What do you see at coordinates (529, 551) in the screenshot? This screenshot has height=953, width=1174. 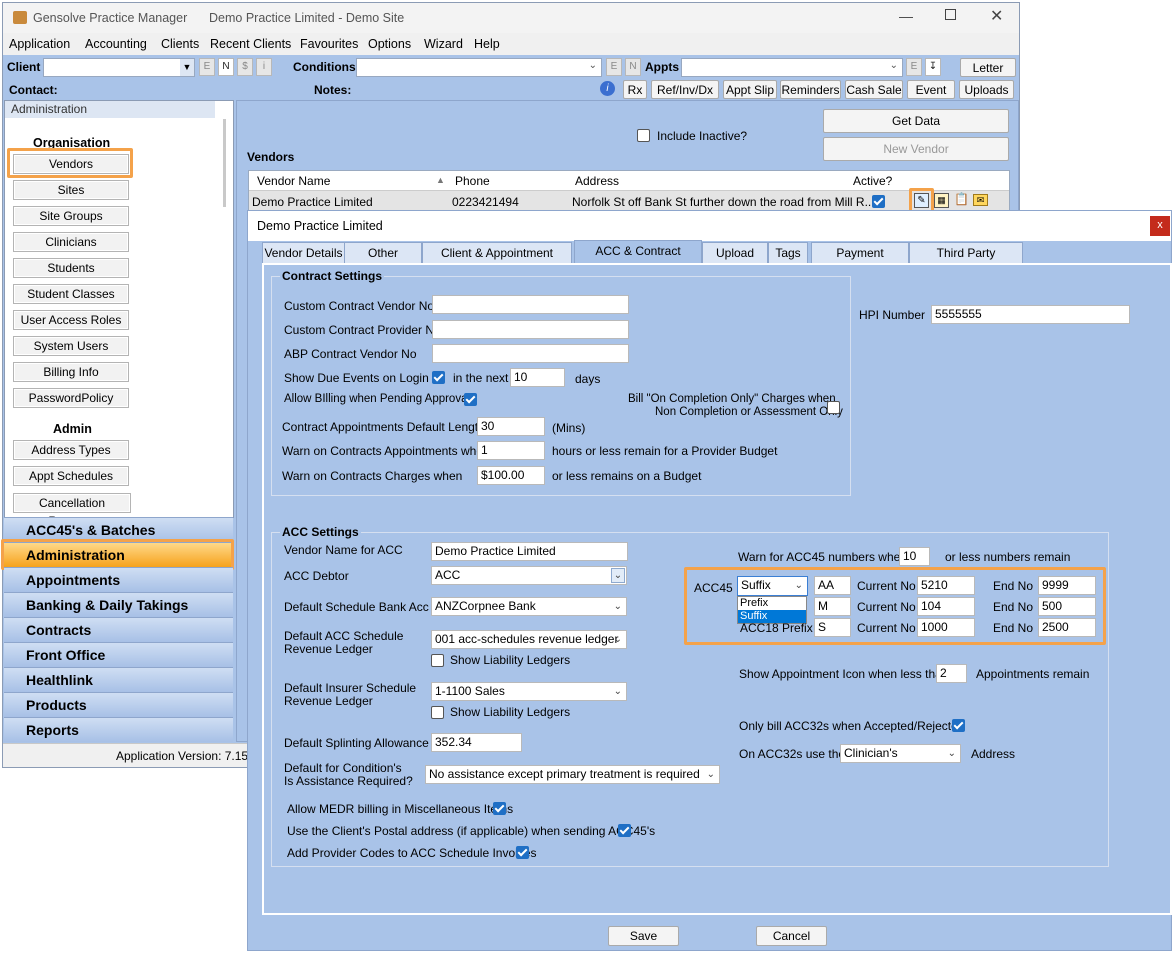 I see `vendor-name-acc-input: Demo Practice Limited` at bounding box center [529, 551].